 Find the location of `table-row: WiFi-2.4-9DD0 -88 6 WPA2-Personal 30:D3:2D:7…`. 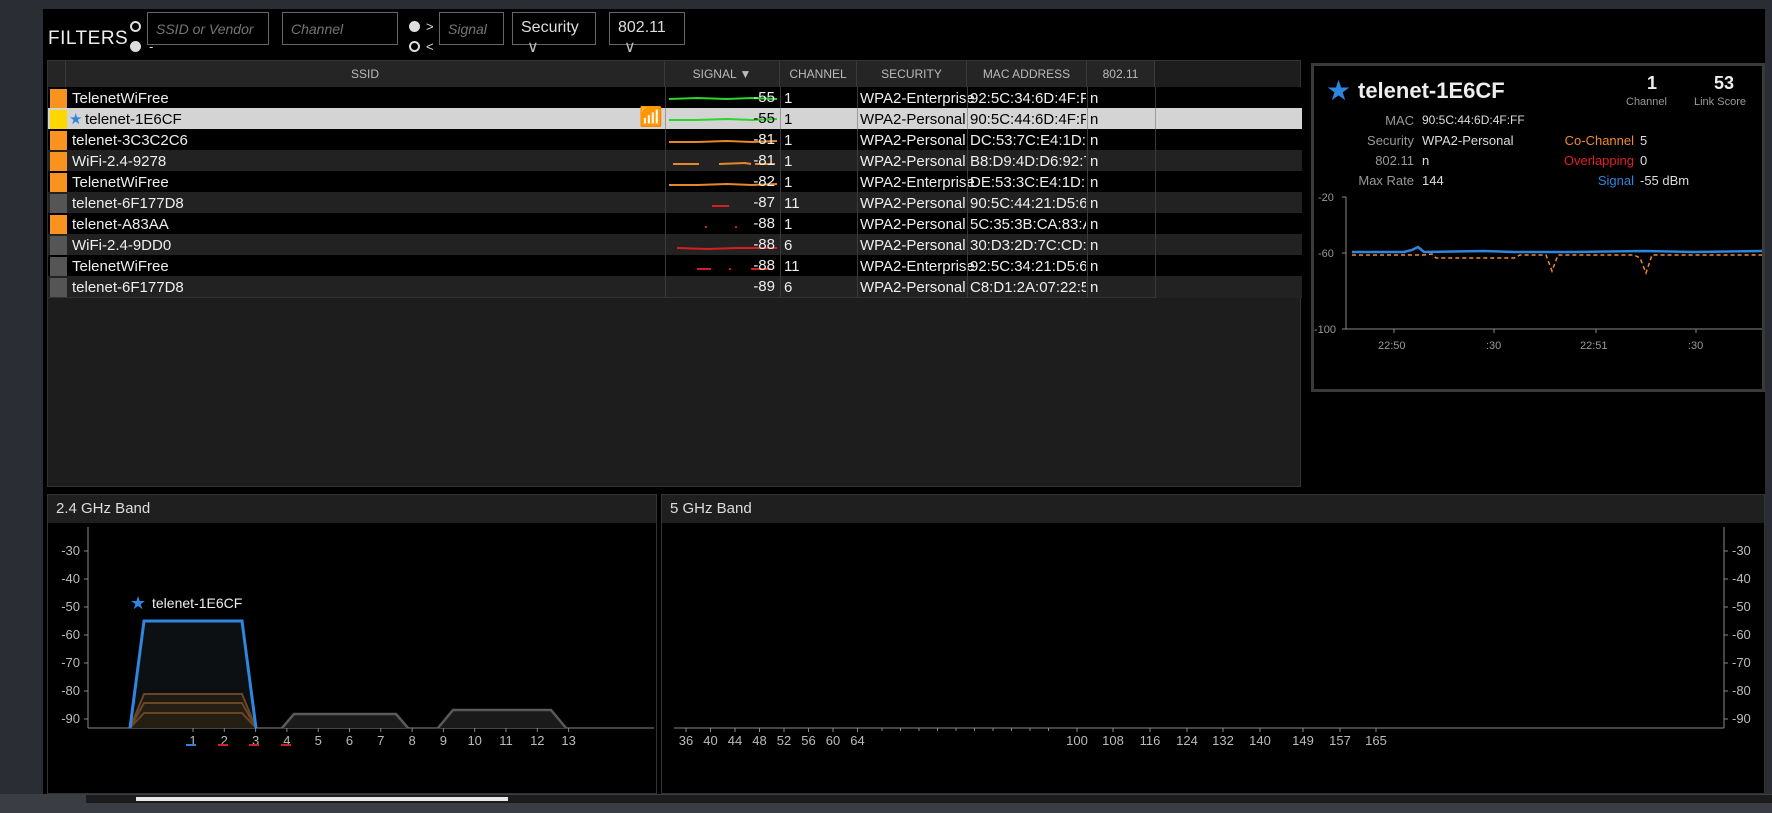

table-row: WiFi-2.4-9DD0 -88 6 WPA2-Personal 30:D3:2D:7… is located at coordinates (675, 245).